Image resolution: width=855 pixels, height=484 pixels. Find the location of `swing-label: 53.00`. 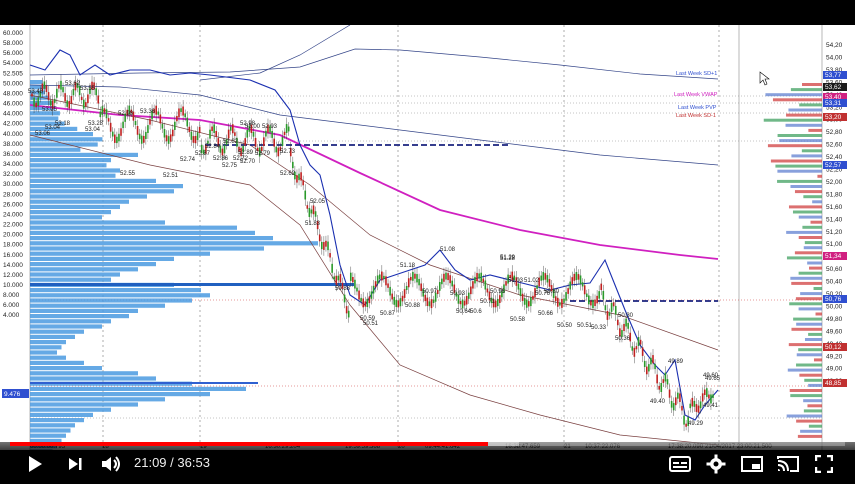

swing-label: 53.00 is located at coordinates (253, 127).